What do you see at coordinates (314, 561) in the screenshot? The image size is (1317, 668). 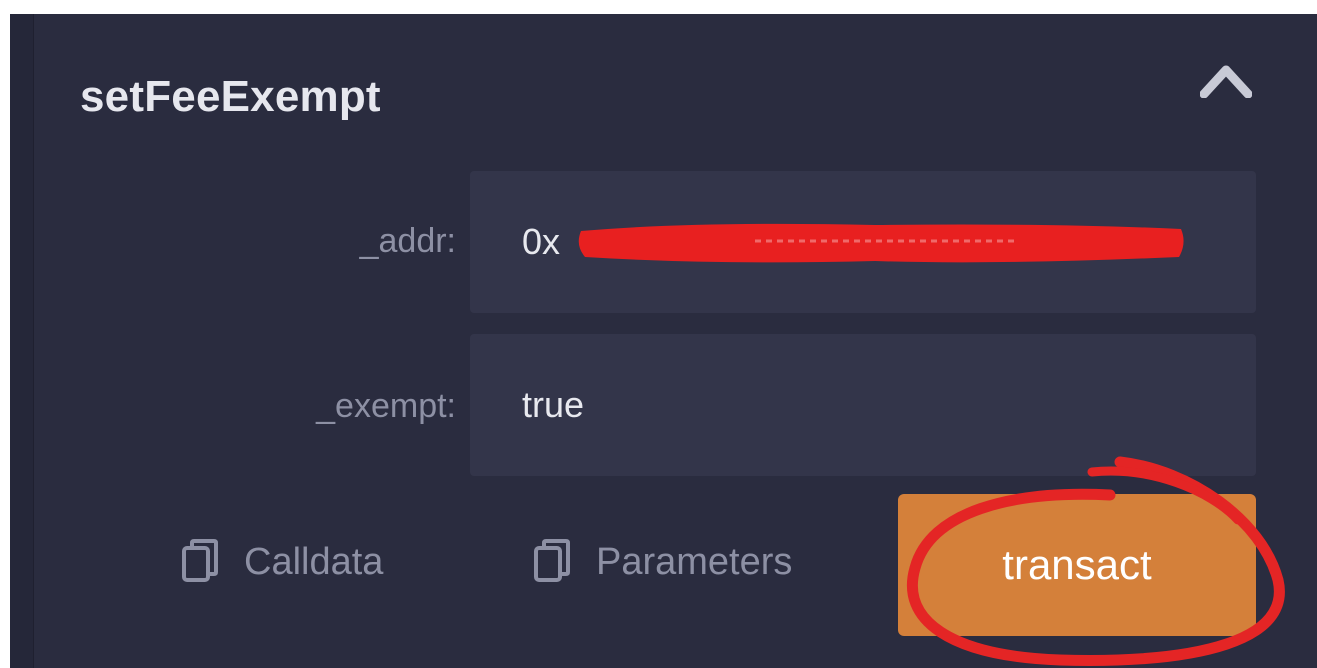 I see `calldata-label: Calldata` at bounding box center [314, 561].